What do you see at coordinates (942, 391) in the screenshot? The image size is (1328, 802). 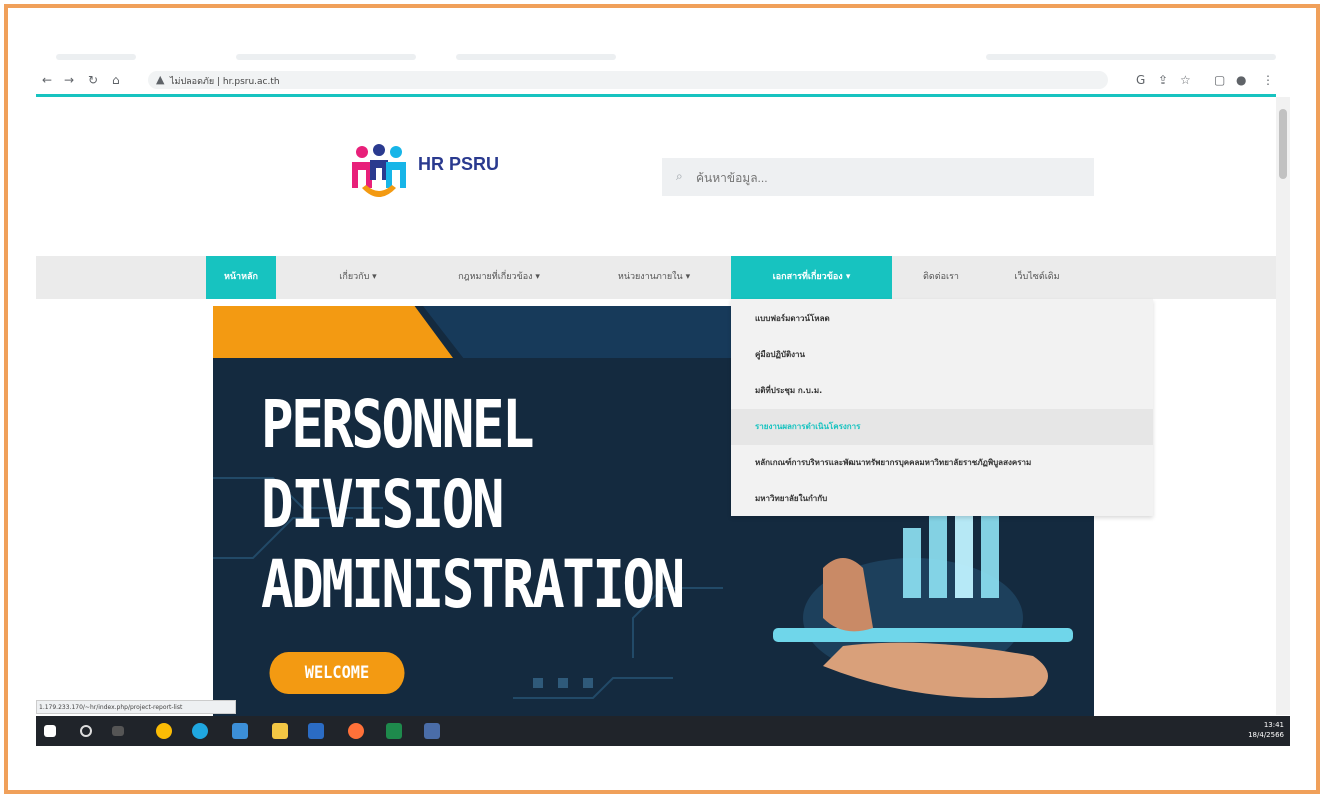 I see `menu-item-meeting-resolutions: มติที่ประชุม ก.บ.ม.` at bounding box center [942, 391].